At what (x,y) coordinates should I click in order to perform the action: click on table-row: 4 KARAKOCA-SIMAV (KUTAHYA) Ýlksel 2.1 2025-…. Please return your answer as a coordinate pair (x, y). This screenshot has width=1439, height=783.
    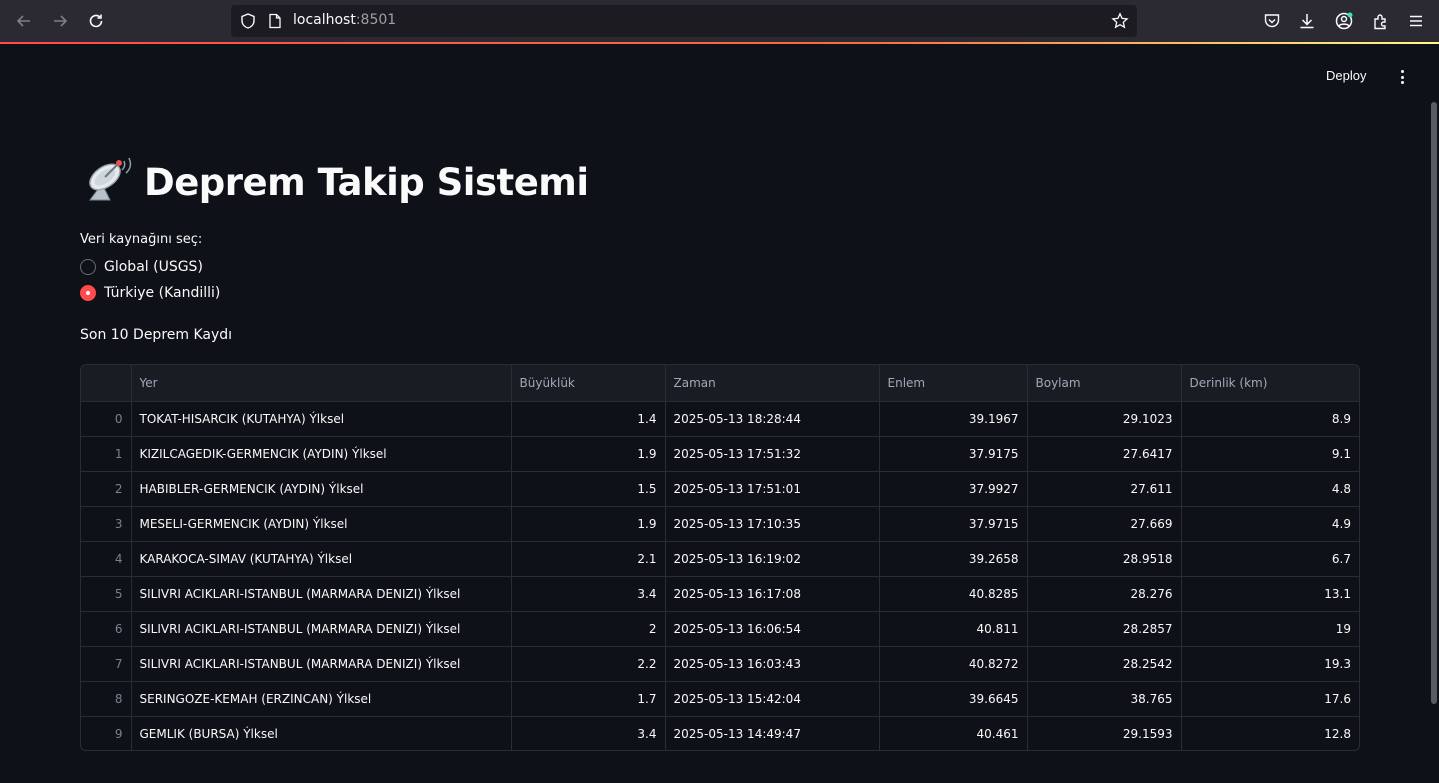
    Looking at the image, I should click on (720, 559).